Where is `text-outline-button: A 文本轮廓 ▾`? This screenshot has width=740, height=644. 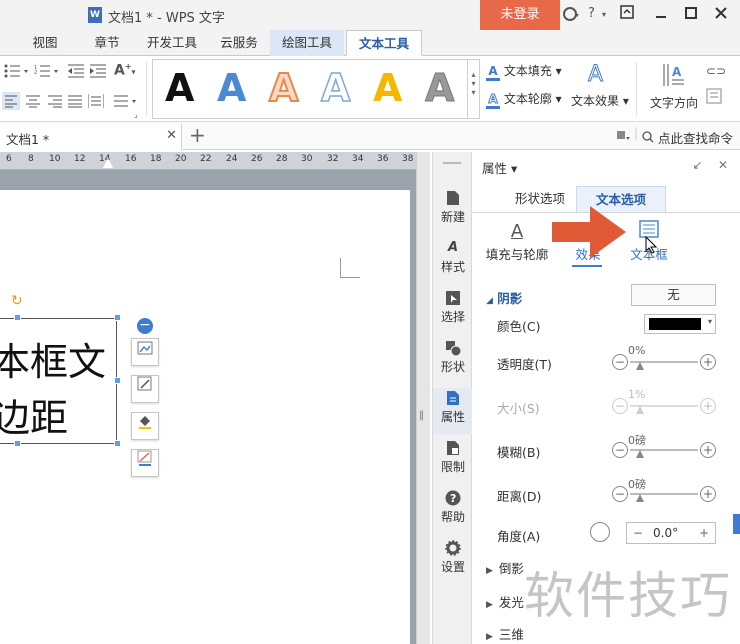
text-outline-button: A 文本轮廓 ▾ is located at coordinates (524, 99).